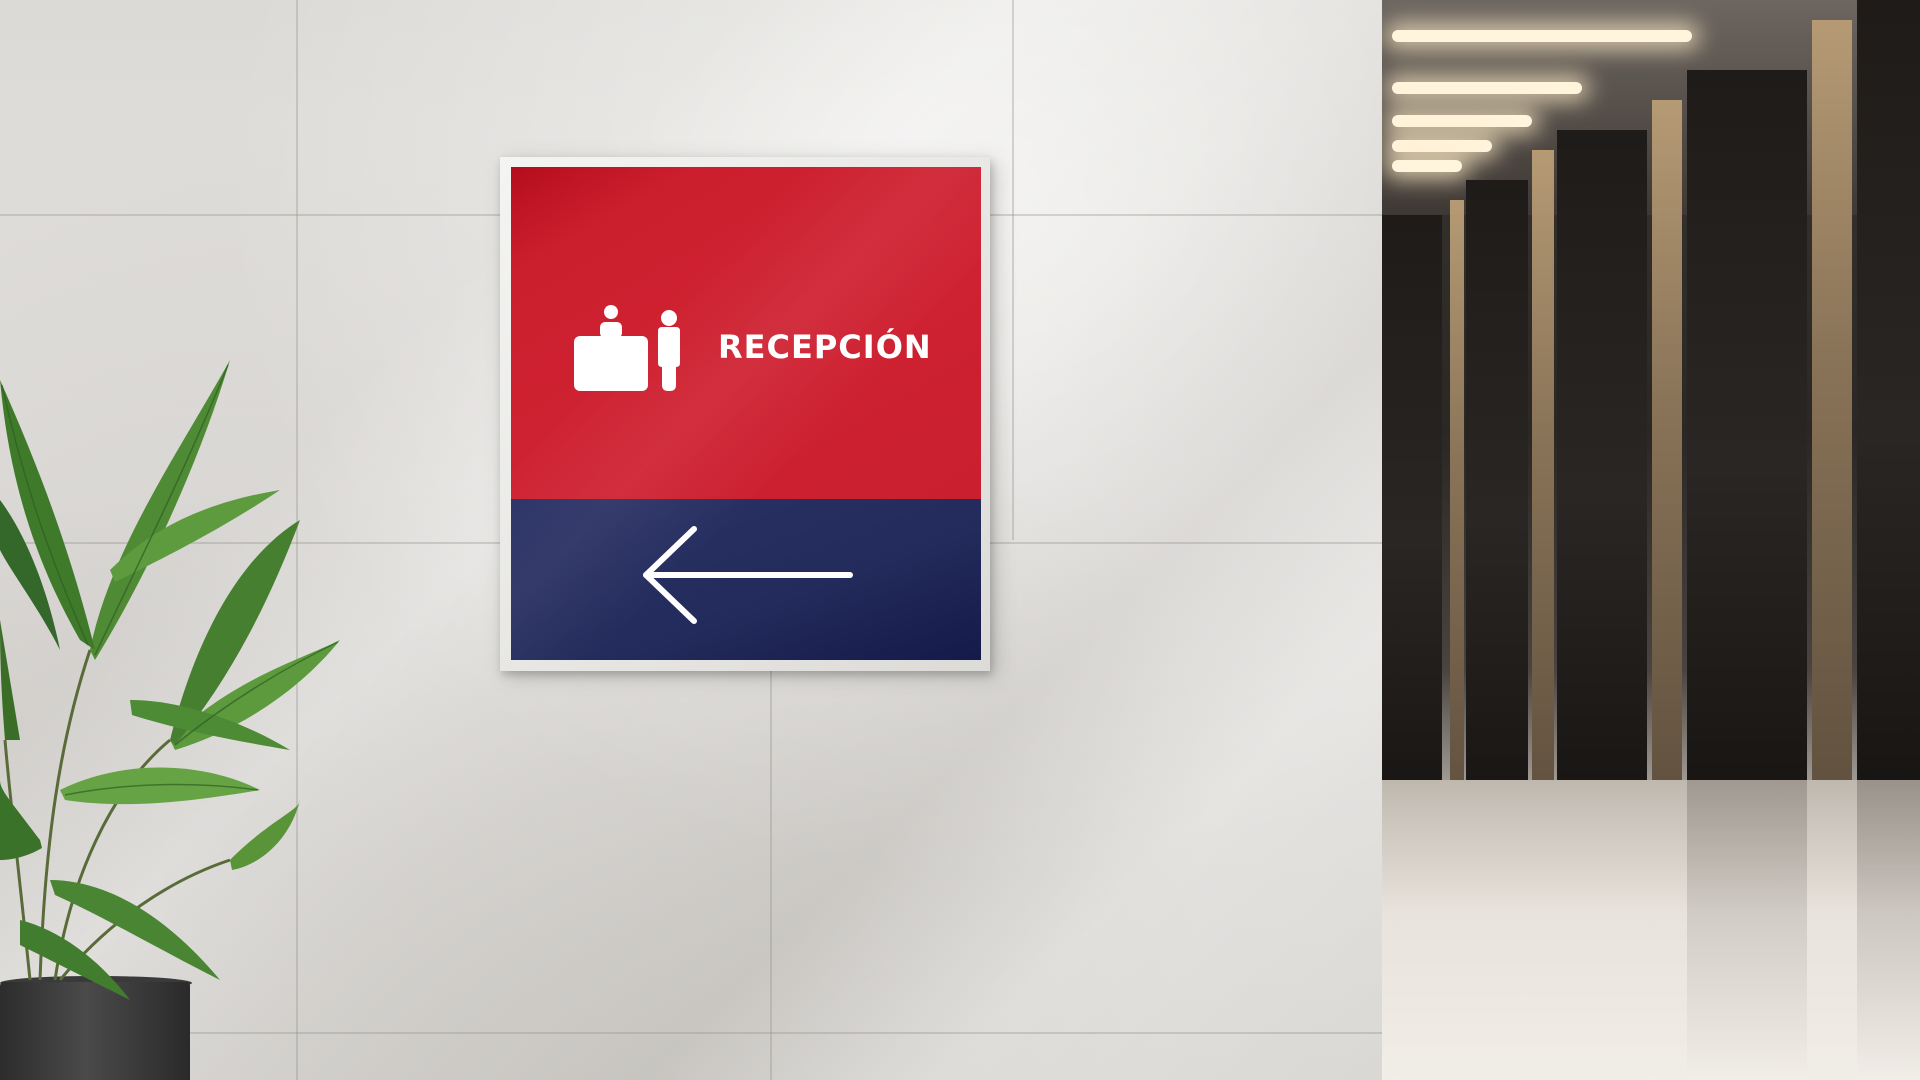 Image resolution: width=1920 pixels, height=1080 pixels. I want to click on wall-tile-seam, so click(1013, 270).